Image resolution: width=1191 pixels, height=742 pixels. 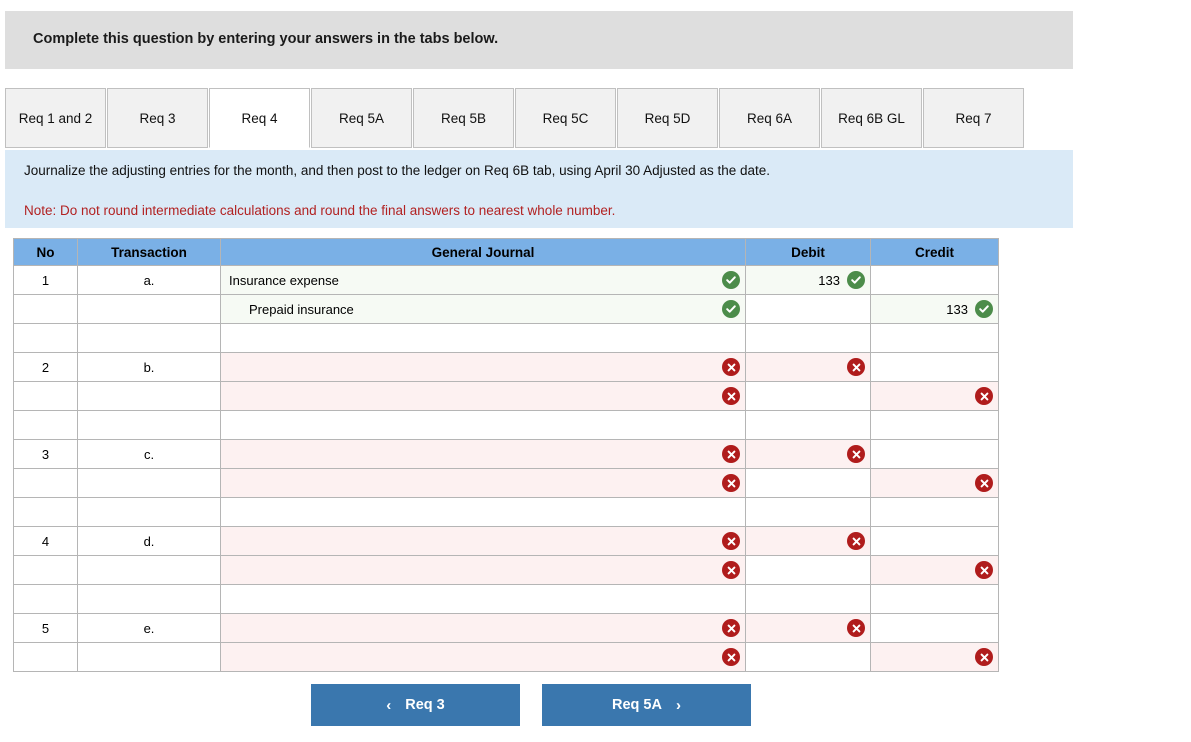 I want to click on tab-req-4: Req 4, so click(x=259, y=118).